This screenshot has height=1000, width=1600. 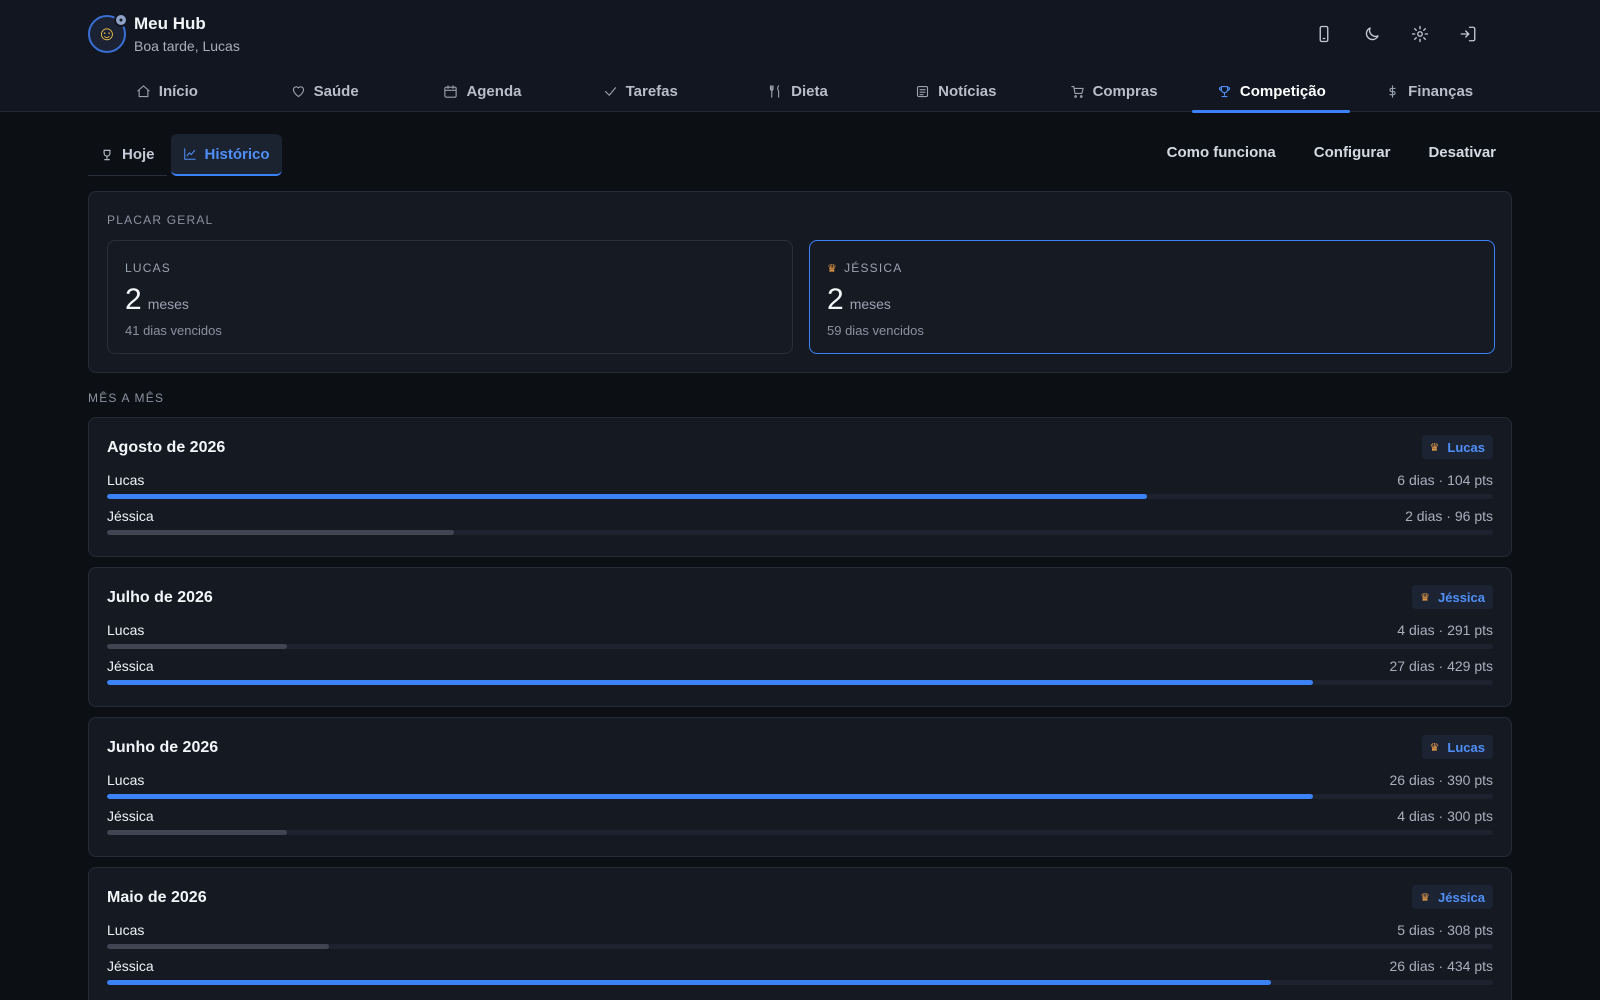 I want to click on player-card-lucas: LUCAS 2 meses 41 dias vencidos, so click(x=450, y=297).